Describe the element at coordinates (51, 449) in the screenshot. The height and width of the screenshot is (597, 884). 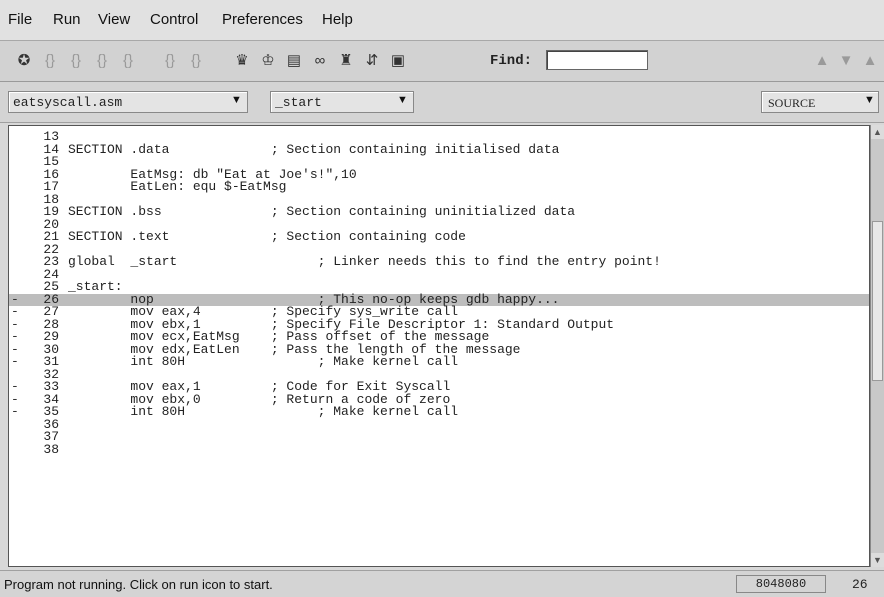
I see `line-number: 38` at that location.